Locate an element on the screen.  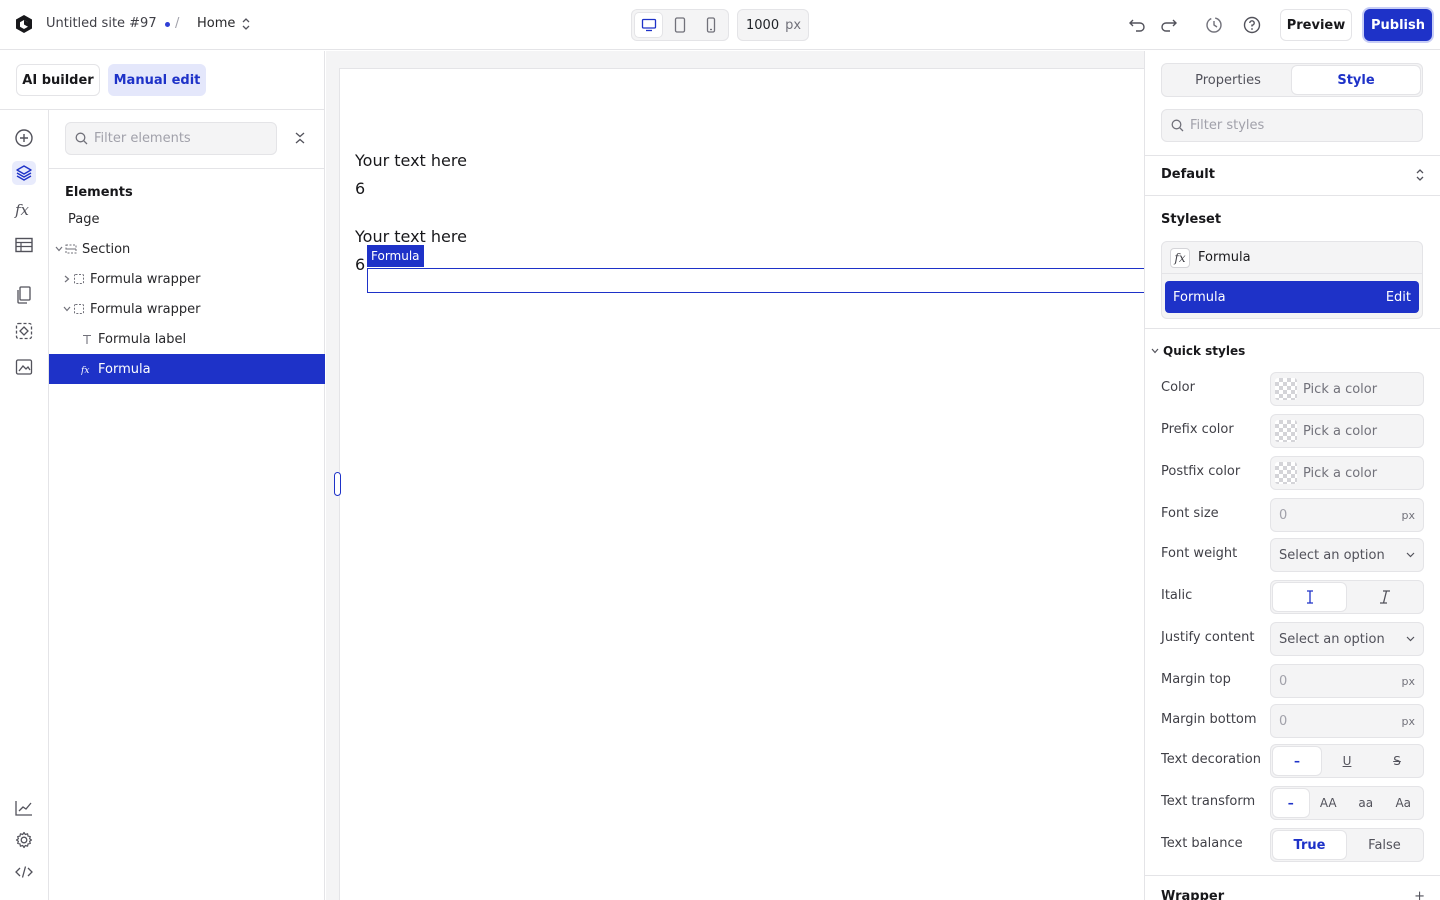
italic-label: Italic is located at coordinates (1177, 595).